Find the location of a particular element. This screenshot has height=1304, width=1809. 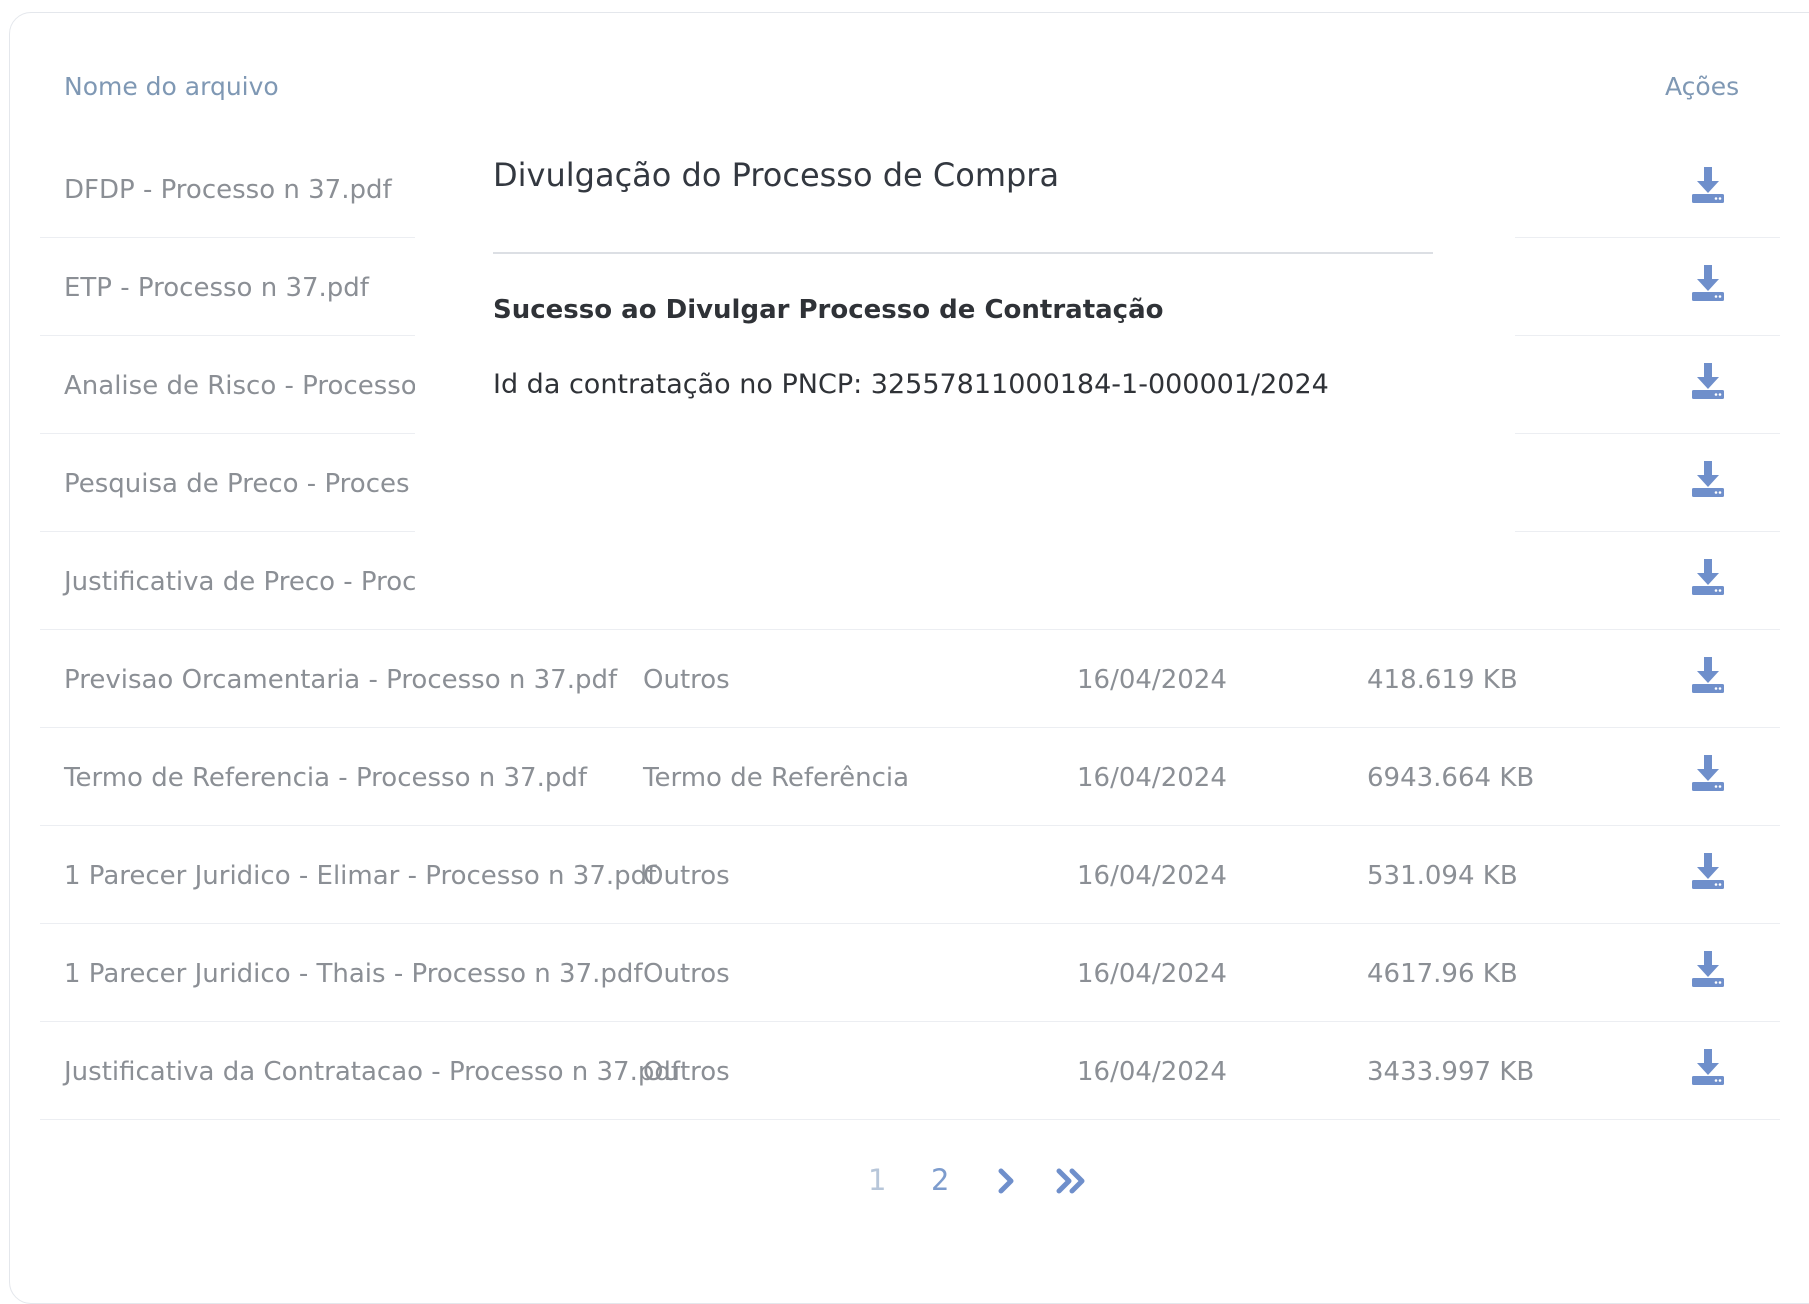

file-type-cell: Termo de Referência is located at coordinates (776, 778).